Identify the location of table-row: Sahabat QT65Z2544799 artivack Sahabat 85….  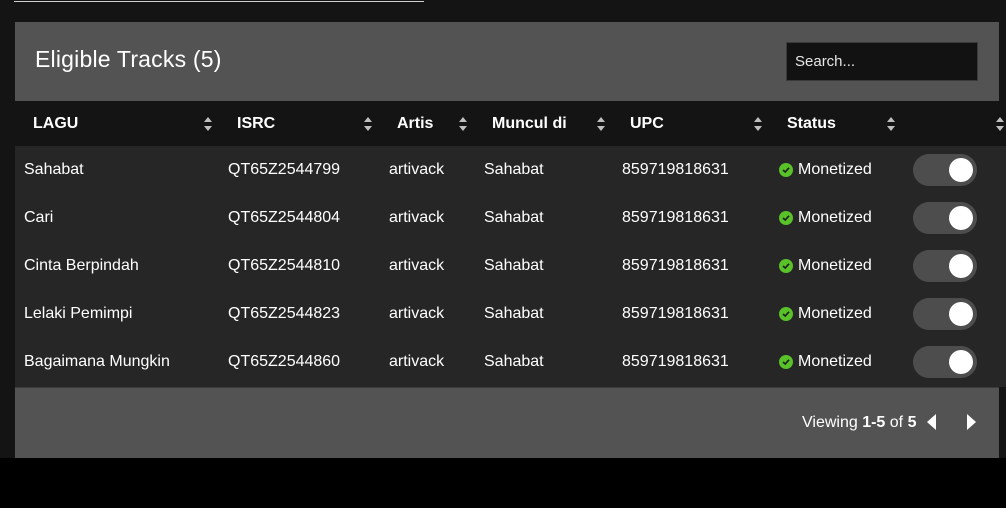
(510, 170).